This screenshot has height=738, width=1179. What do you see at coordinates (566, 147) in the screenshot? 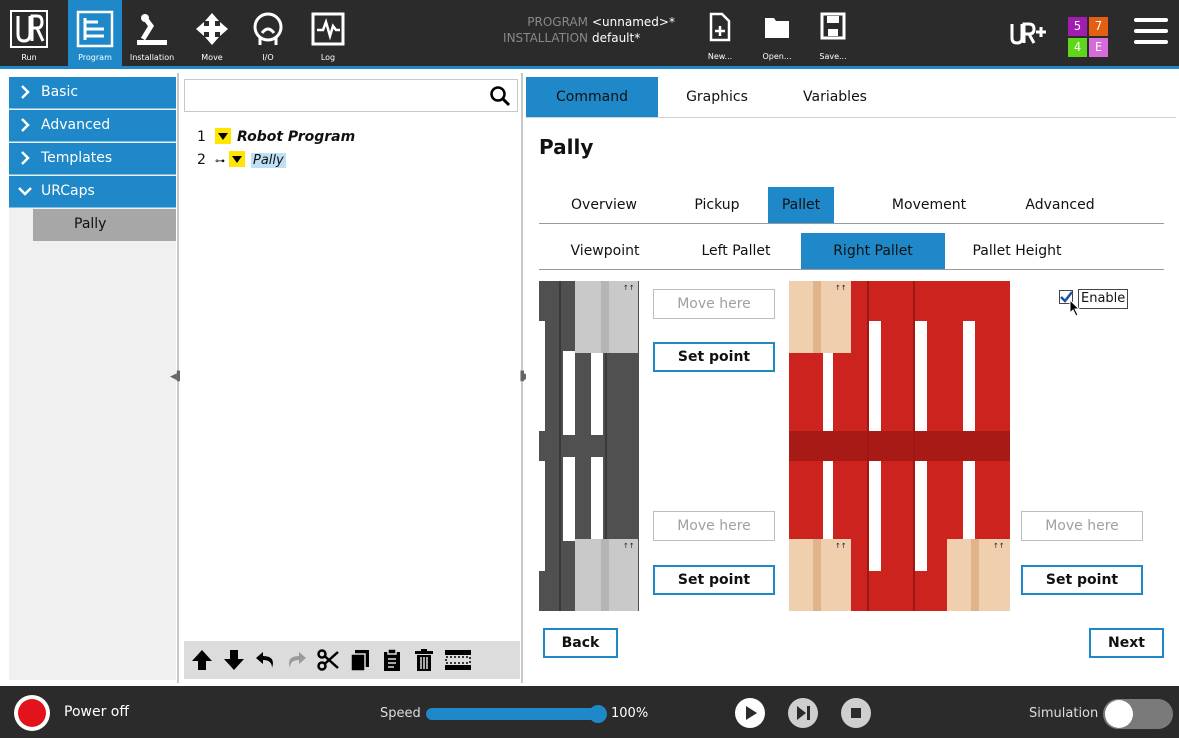
I see `page-title: Pally` at bounding box center [566, 147].